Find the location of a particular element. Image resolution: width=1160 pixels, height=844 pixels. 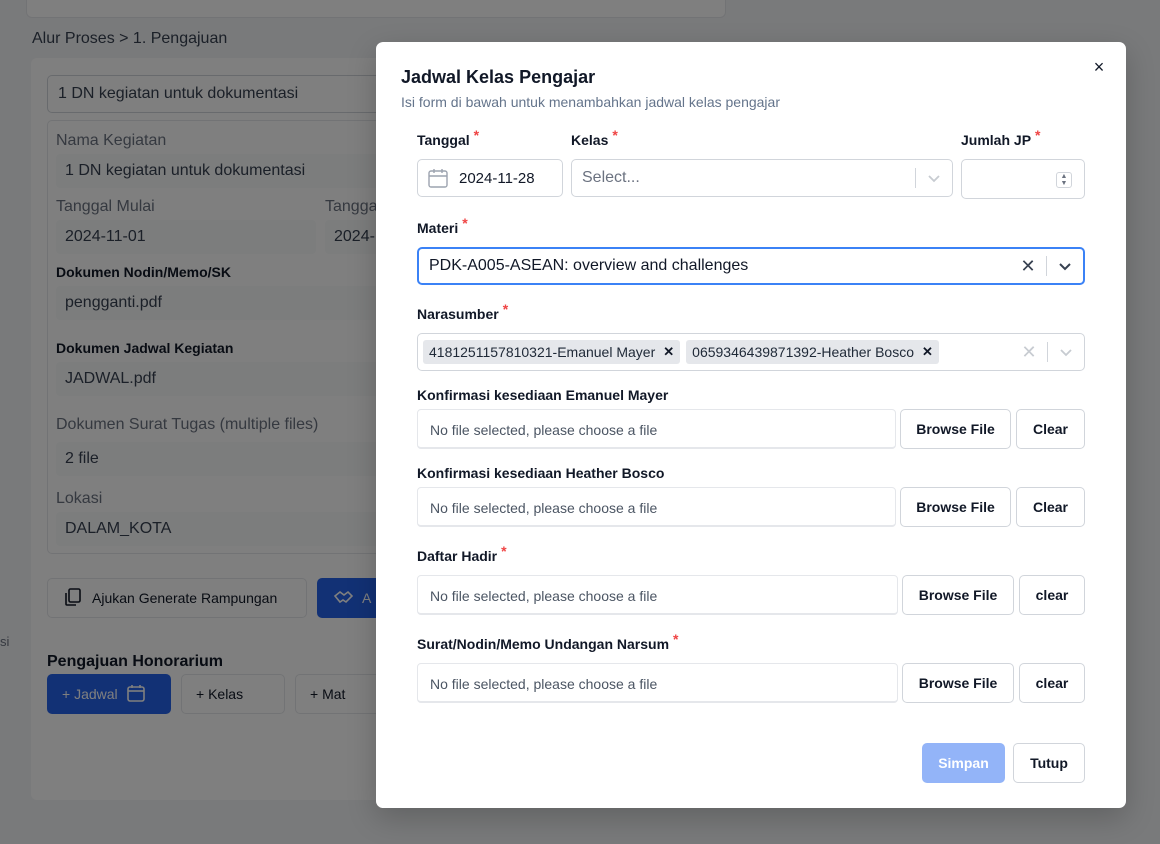

konfirmasi-heather-label: Konfirmasi kesediaan Heather Bosco is located at coordinates (541, 473).